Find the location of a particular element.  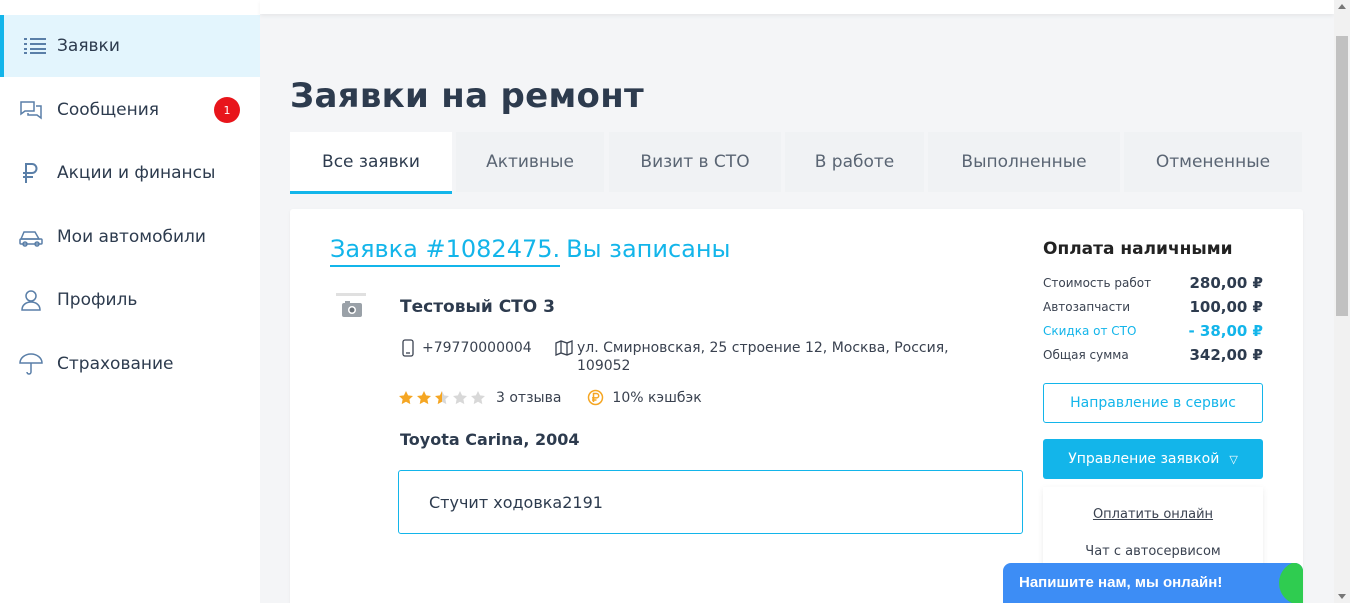

chat-icon is located at coordinates (31, 110).